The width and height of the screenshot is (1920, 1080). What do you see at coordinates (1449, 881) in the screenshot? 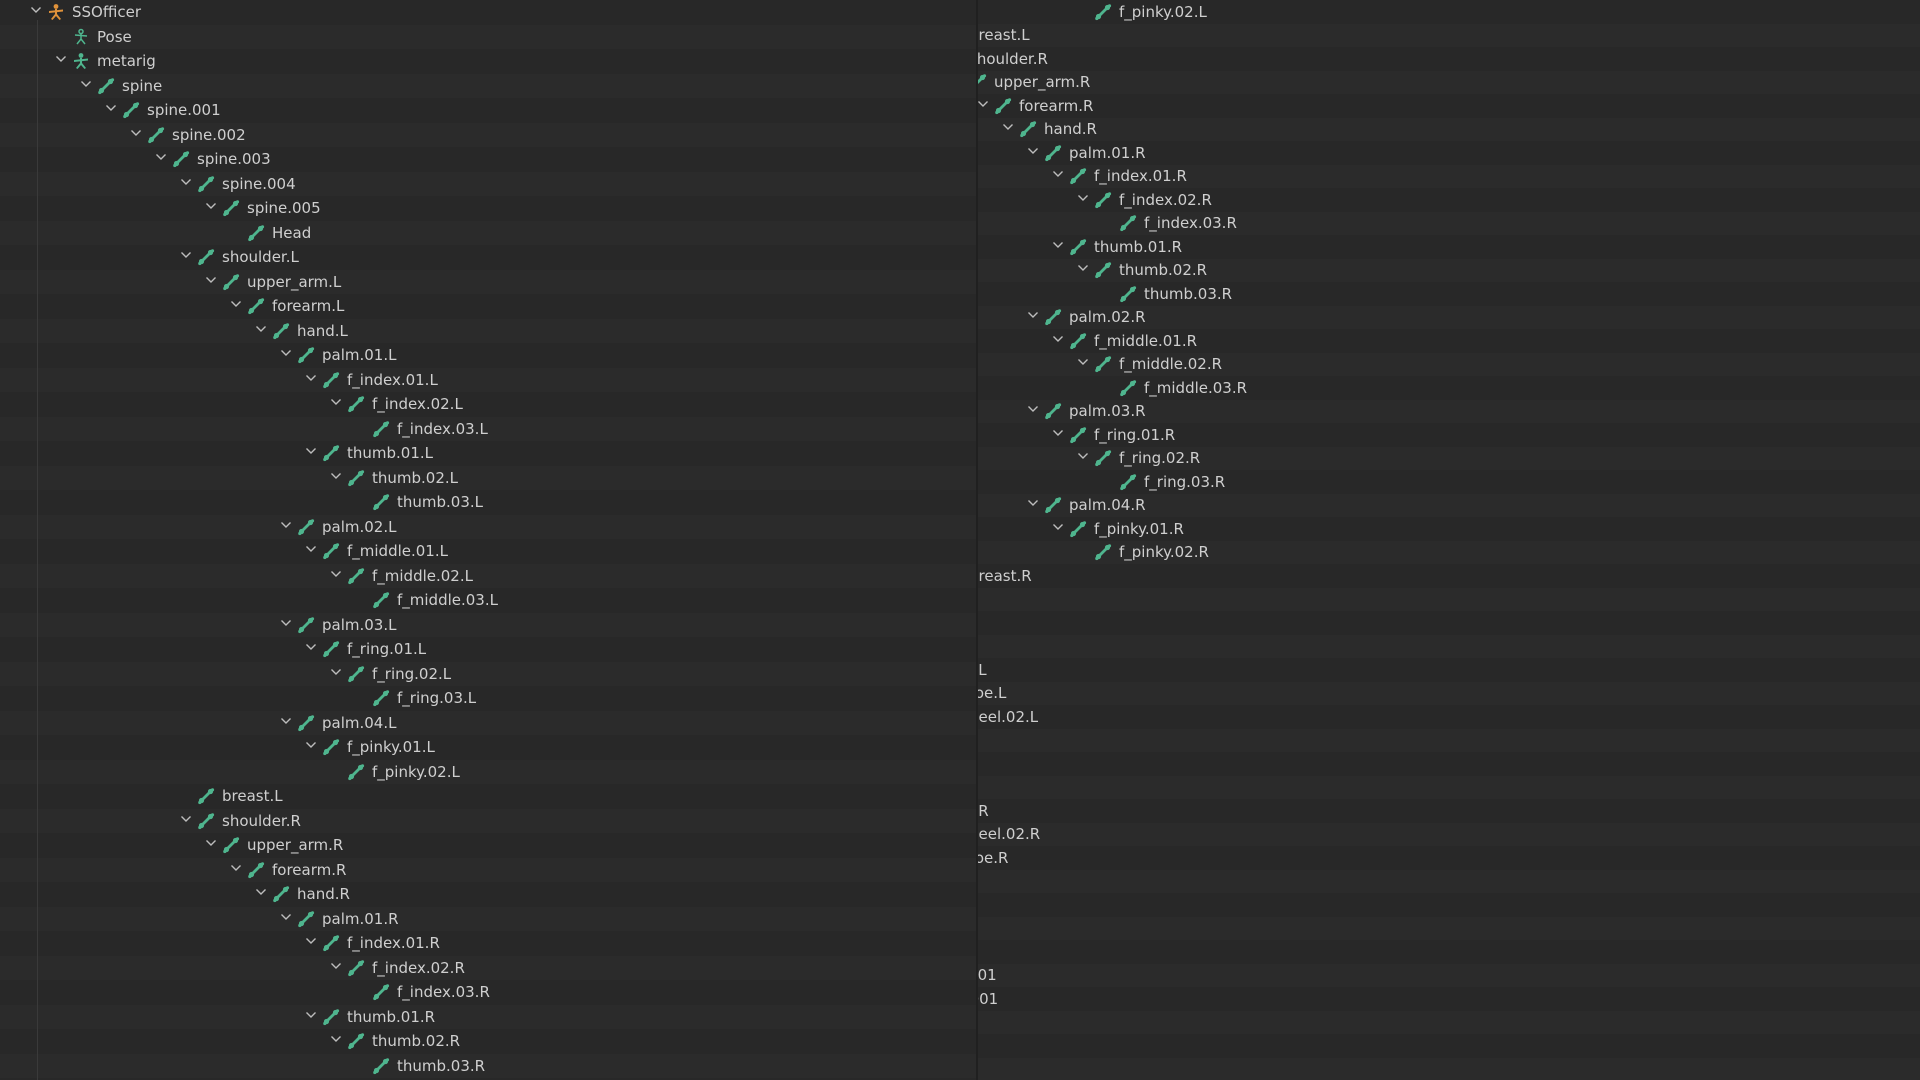
I see `tree-row: thigh.L.001` at bounding box center [1449, 881].